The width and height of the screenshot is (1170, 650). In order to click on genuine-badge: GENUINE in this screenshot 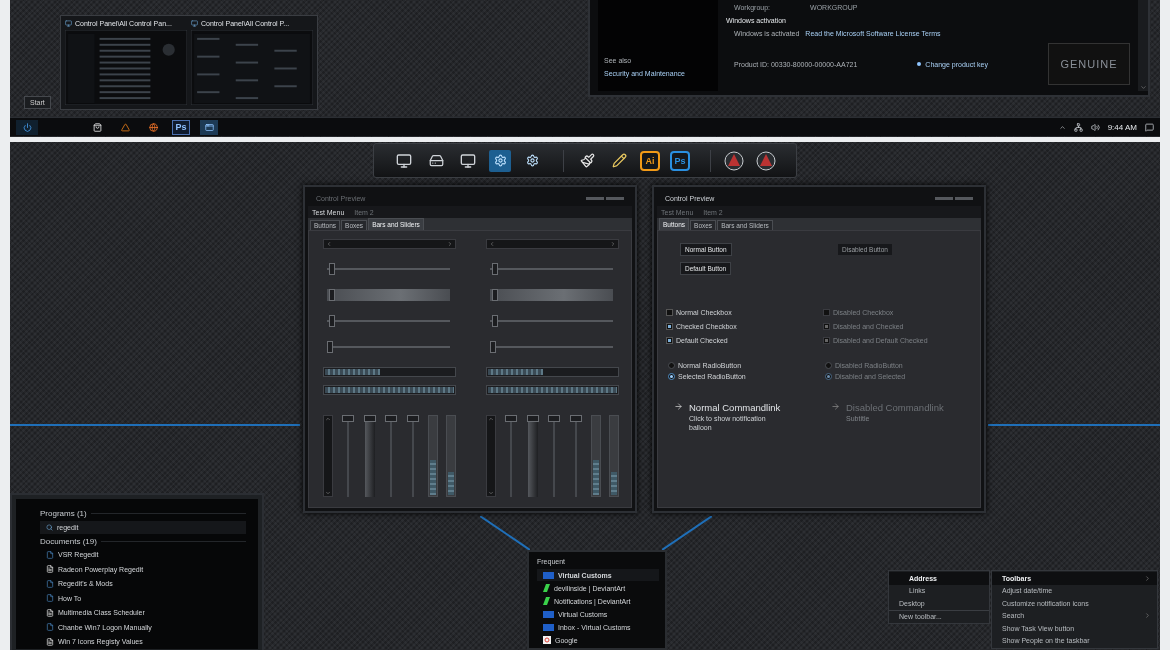, I will do `click(1089, 64)`.